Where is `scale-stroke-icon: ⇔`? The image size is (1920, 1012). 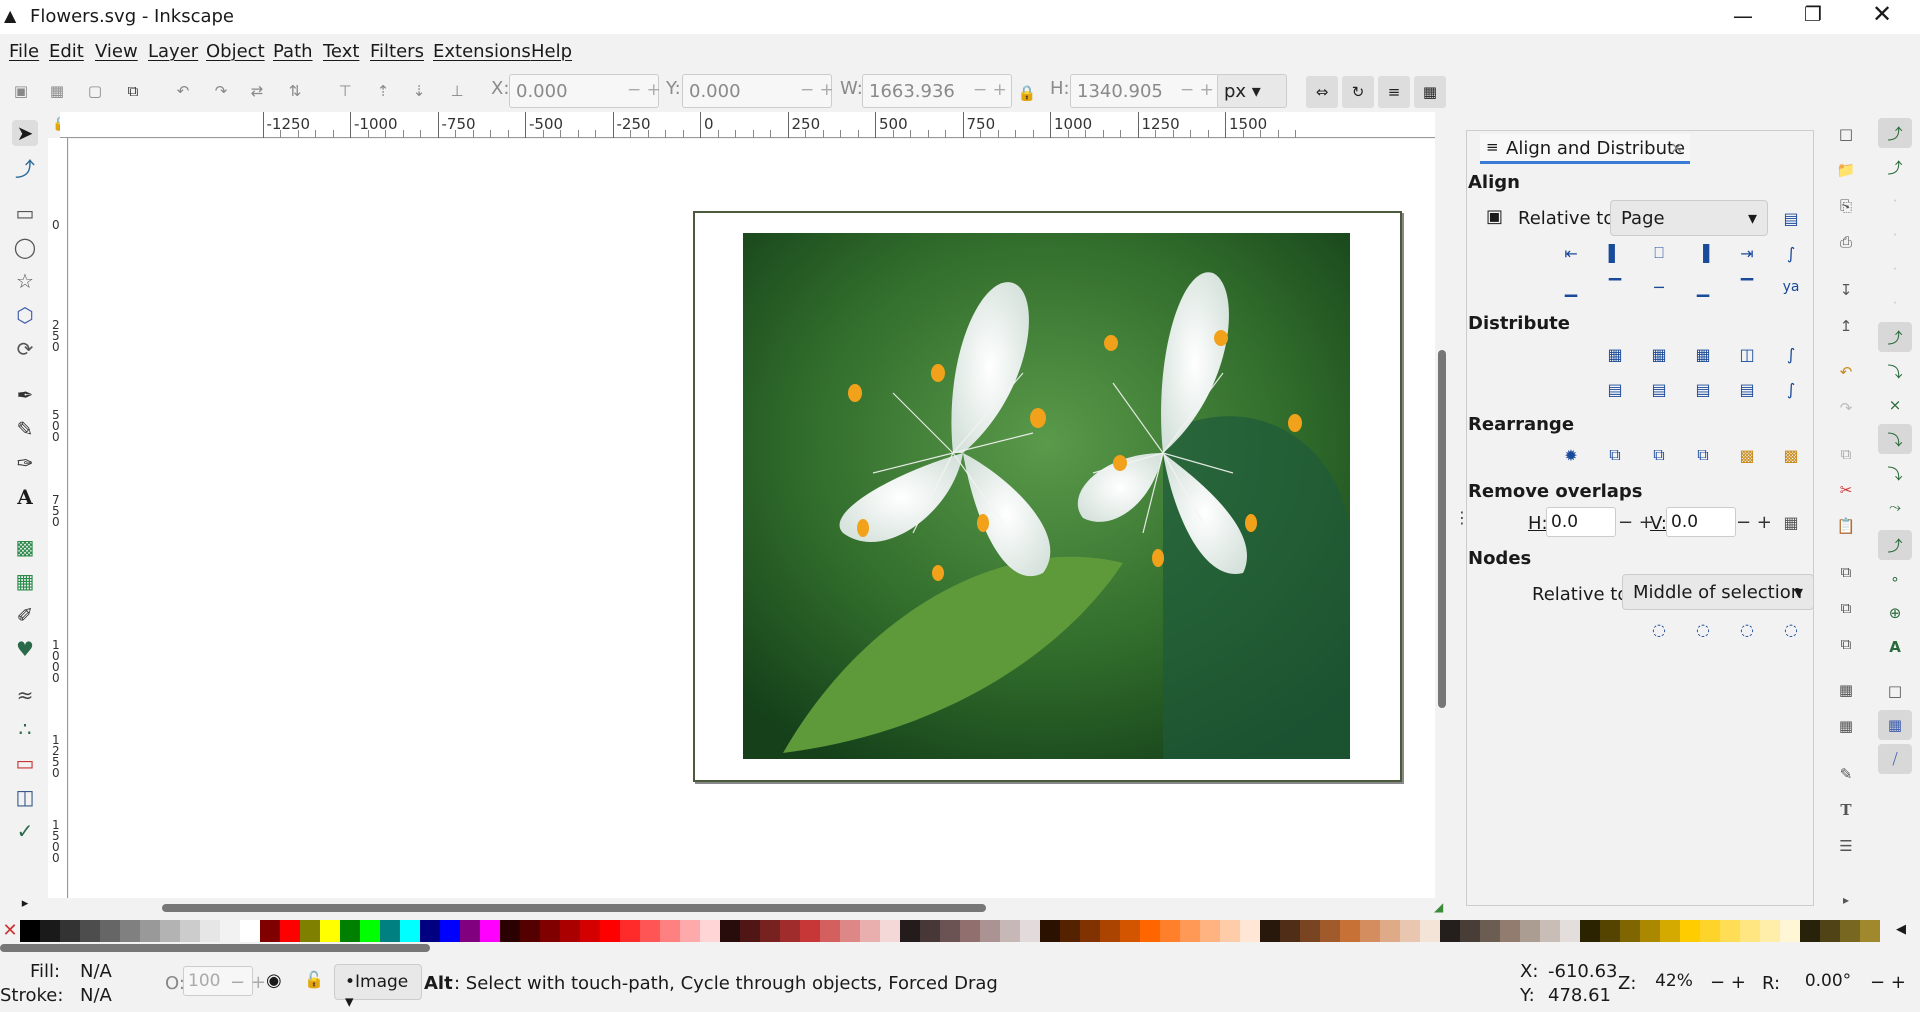 scale-stroke-icon: ⇔ is located at coordinates (1322, 92).